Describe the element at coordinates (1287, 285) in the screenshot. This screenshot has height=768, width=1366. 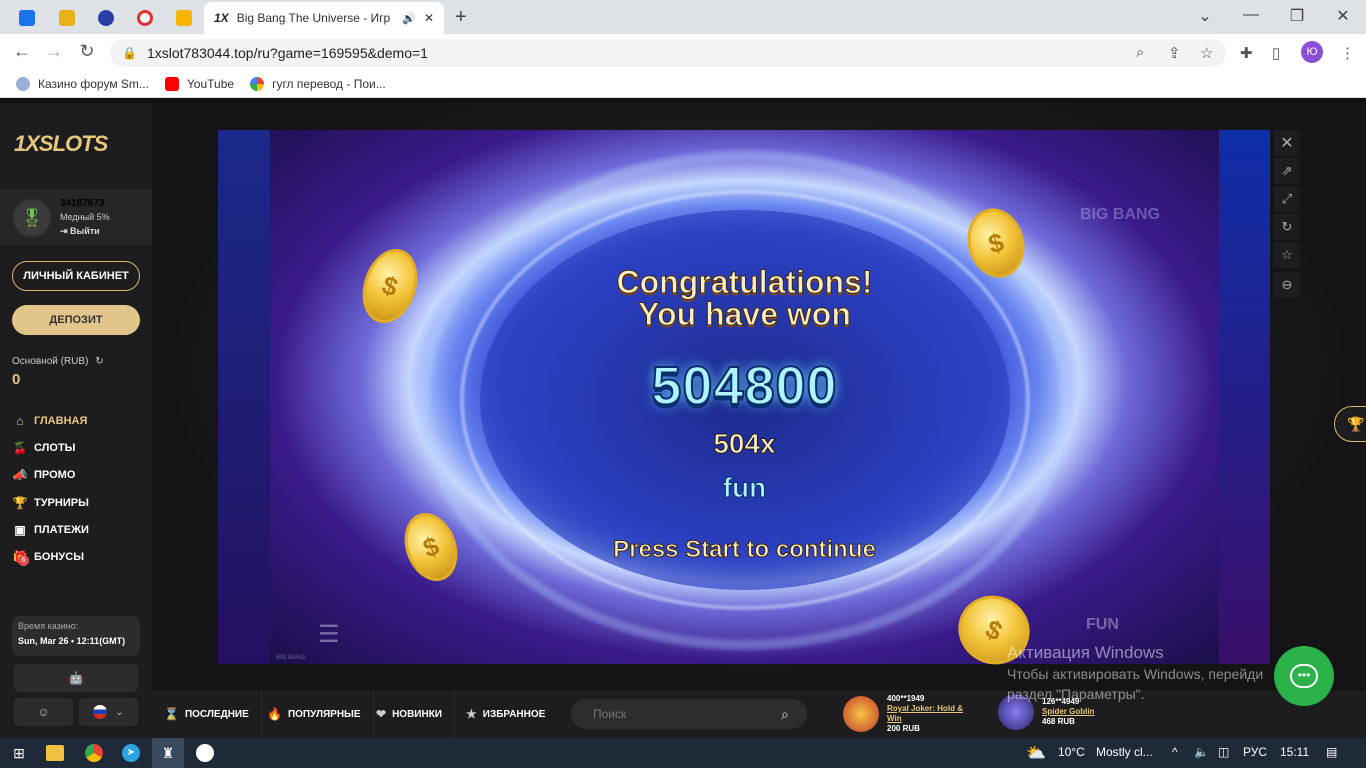
I see `toggle-icon: ⊖` at that location.